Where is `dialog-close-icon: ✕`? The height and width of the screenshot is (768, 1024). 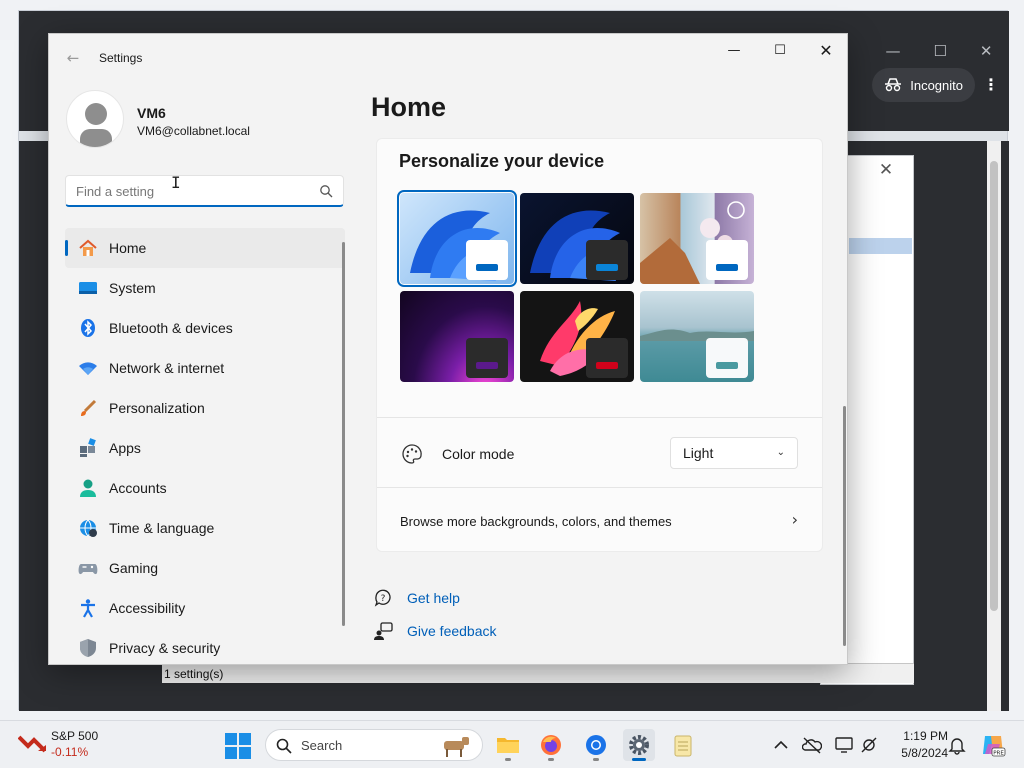 dialog-close-icon: ✕ is located at coordinates (886, 170).